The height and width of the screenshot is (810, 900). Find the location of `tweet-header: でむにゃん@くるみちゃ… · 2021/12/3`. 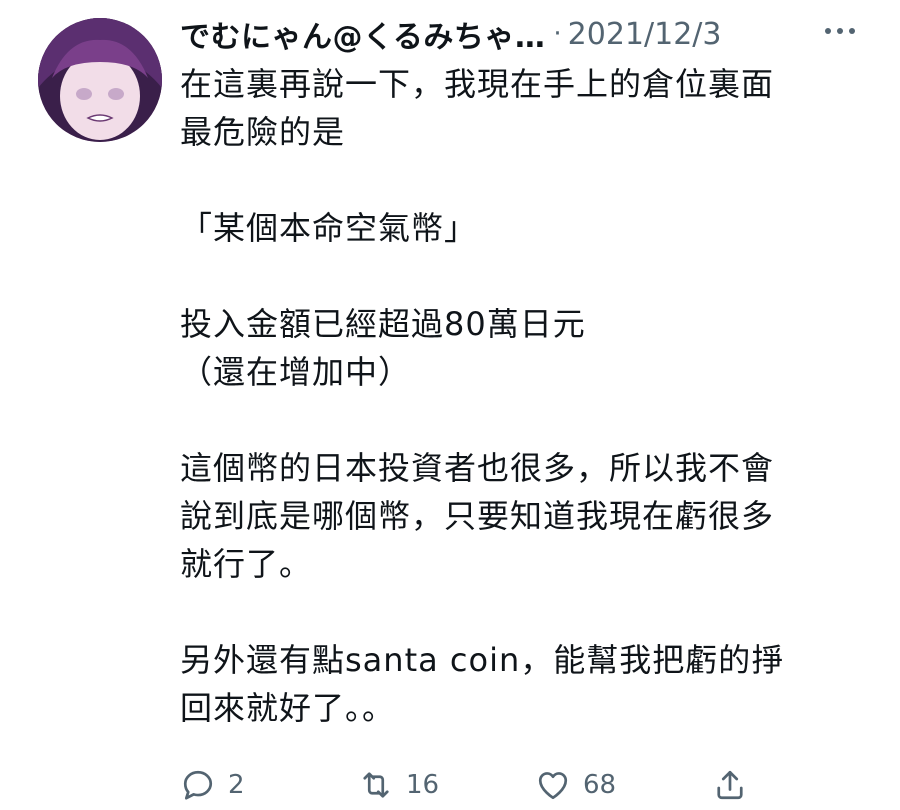

tweet-header: でむにゃん@くるみちゃ… · 2021/12/3 is located at coordinates (525, 34).